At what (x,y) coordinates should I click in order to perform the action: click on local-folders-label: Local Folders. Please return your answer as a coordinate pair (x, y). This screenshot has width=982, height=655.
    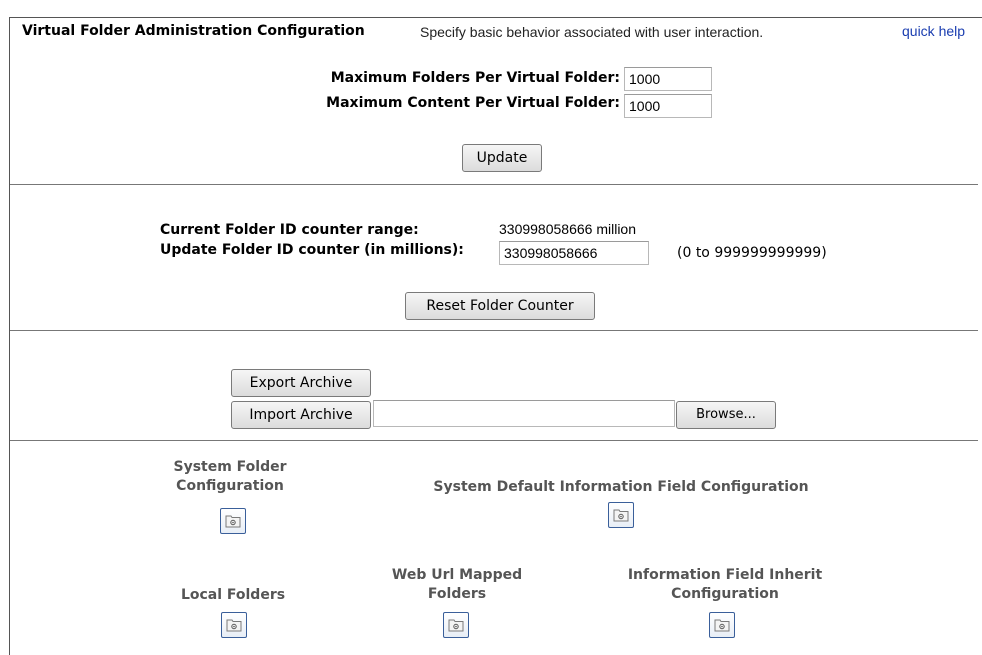
    Looking at the image, I should click on (233, 595).